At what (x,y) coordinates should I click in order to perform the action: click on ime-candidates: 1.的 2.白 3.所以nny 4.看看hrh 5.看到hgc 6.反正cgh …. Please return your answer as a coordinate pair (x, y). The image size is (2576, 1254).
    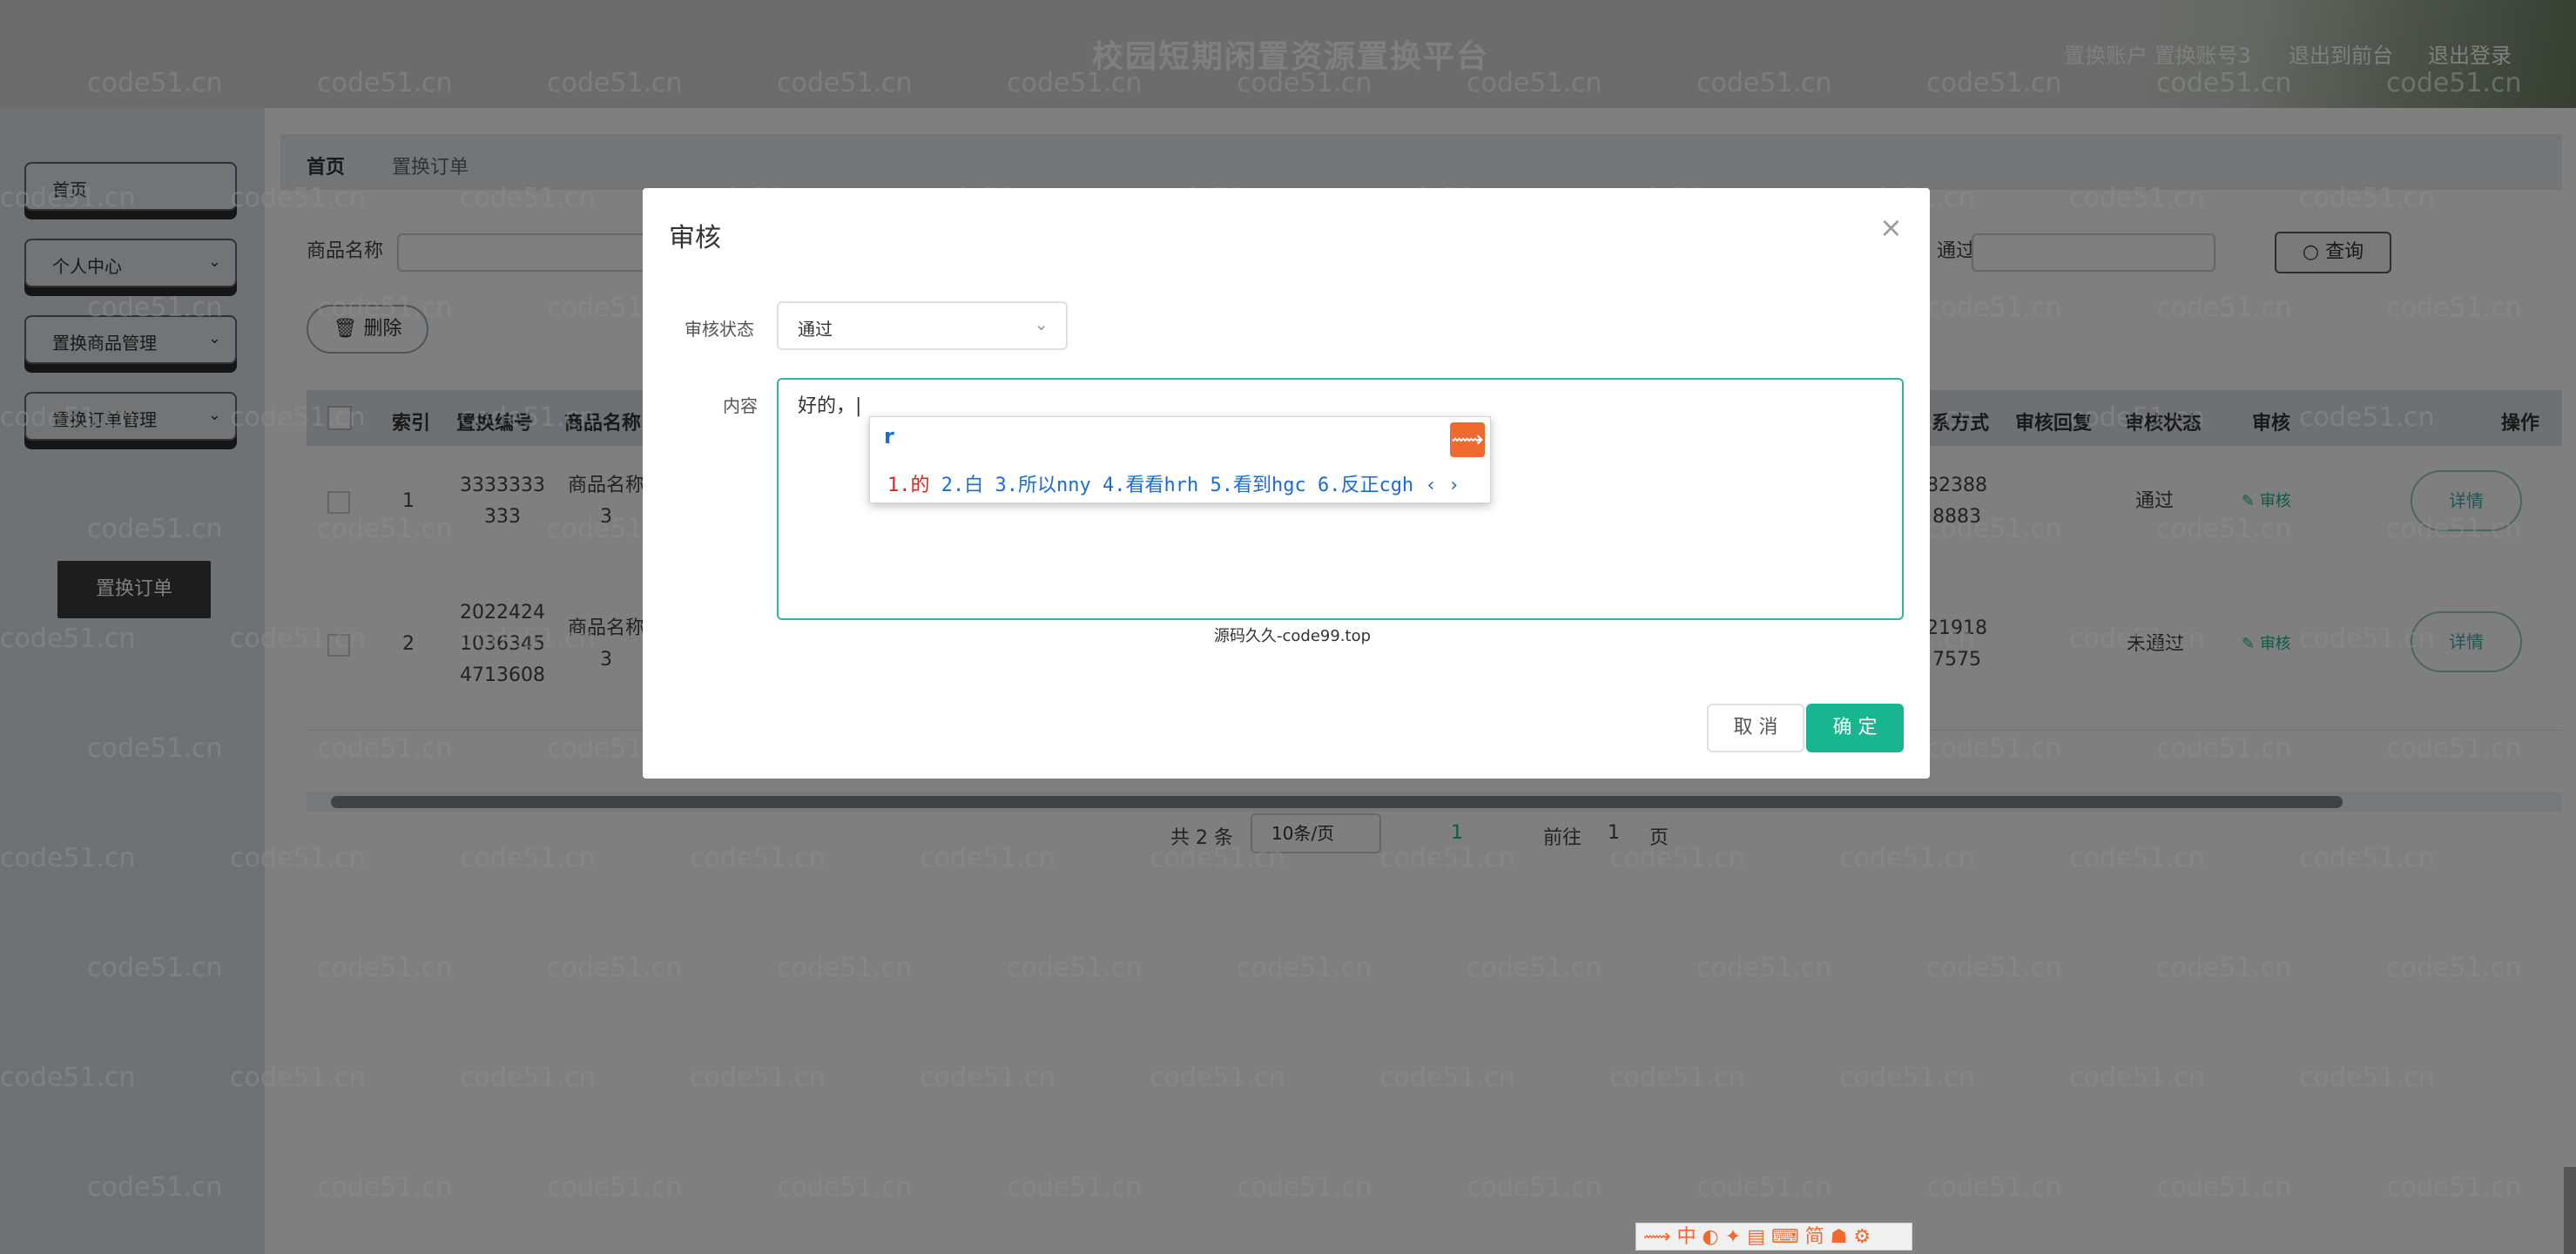
    Looking at the image, I should click on (1173, 483).